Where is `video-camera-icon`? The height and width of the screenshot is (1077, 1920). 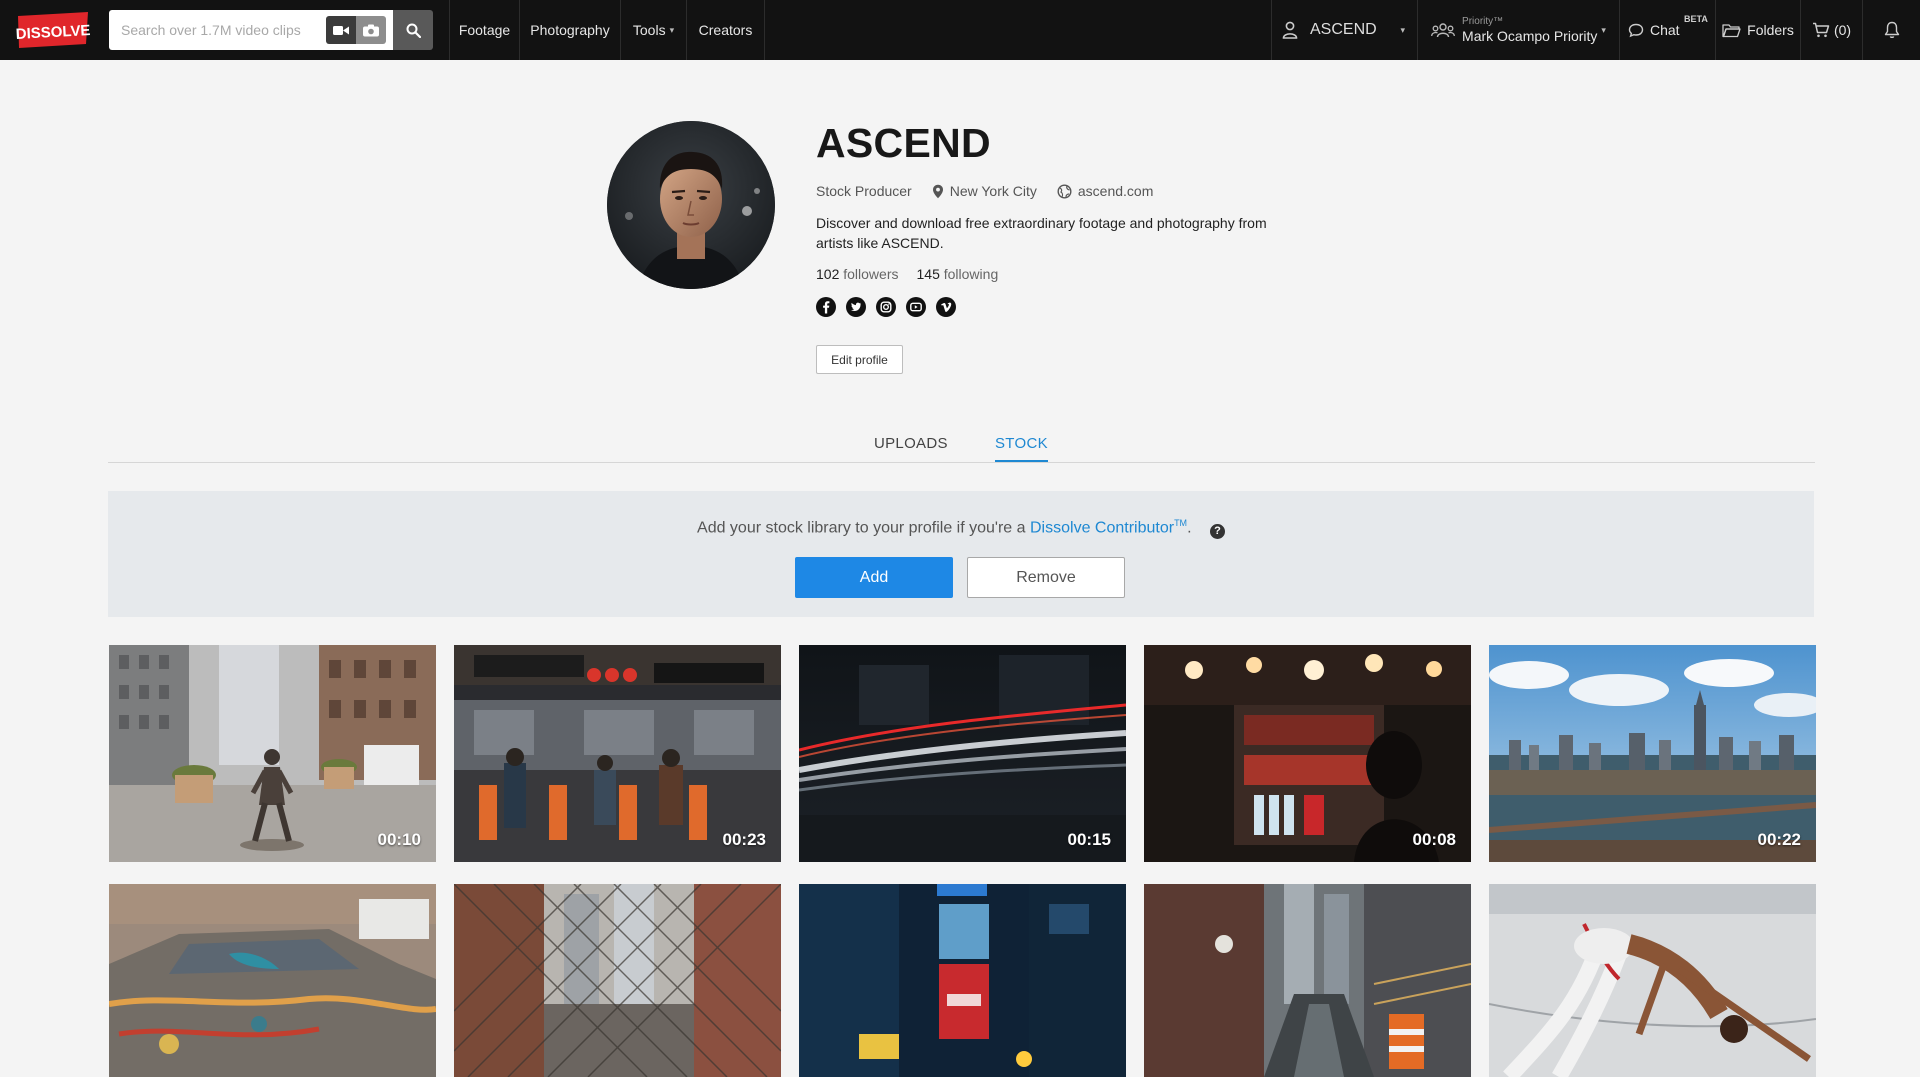 video-camera-icon is located at coordinates (341, 30).